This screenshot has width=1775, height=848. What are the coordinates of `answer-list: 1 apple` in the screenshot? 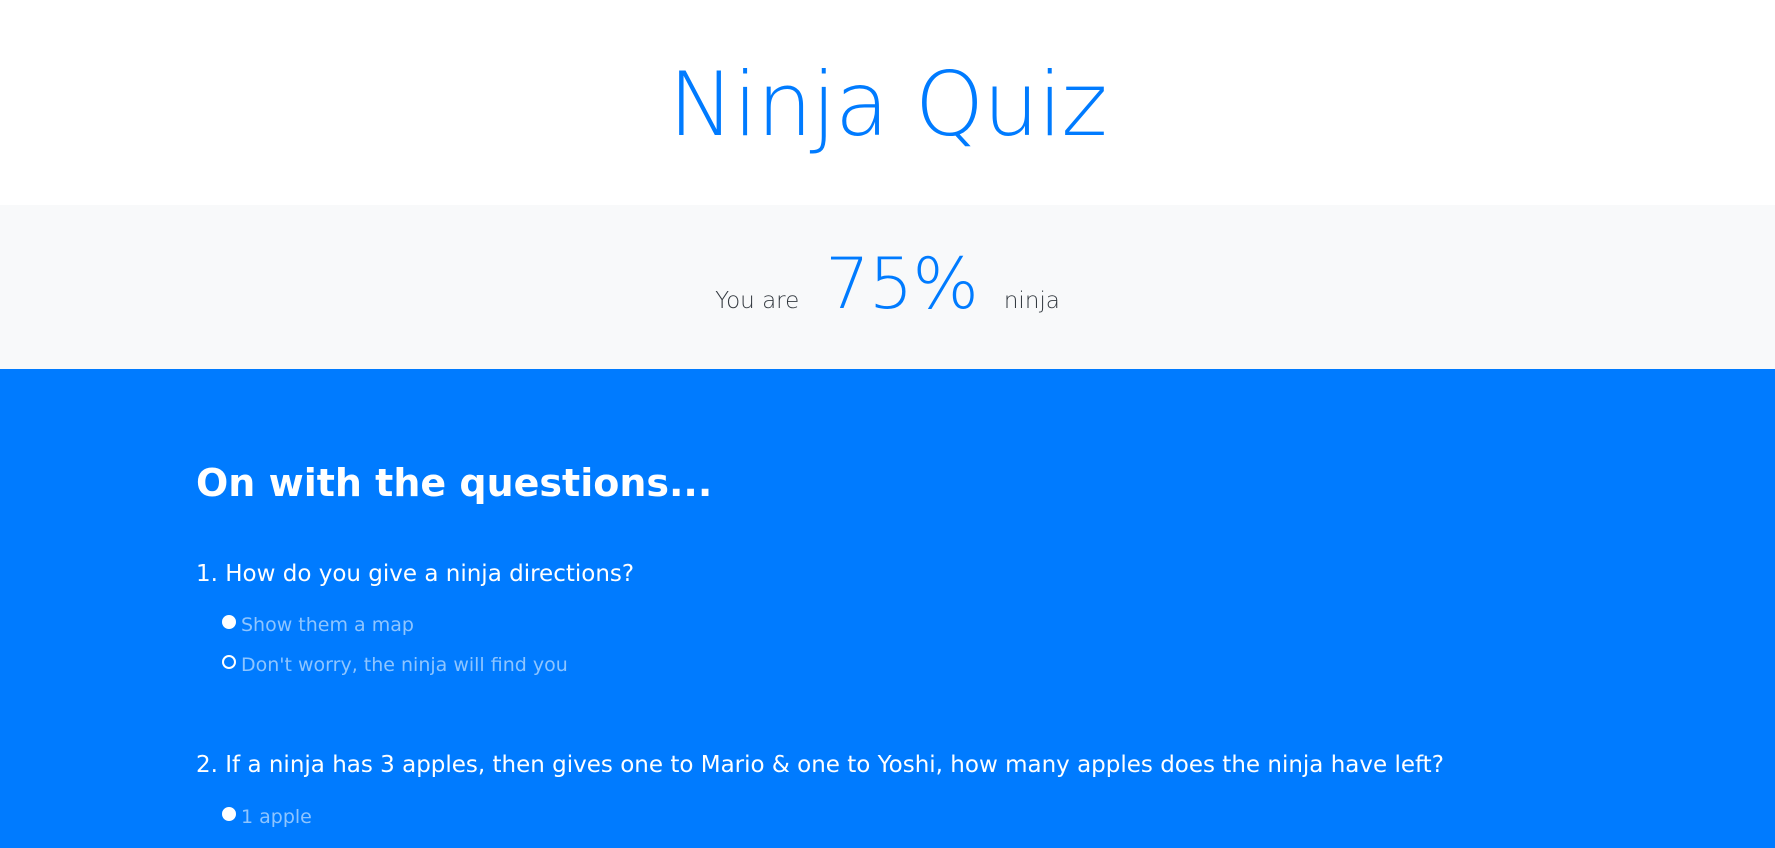 It's located at (985, 817).